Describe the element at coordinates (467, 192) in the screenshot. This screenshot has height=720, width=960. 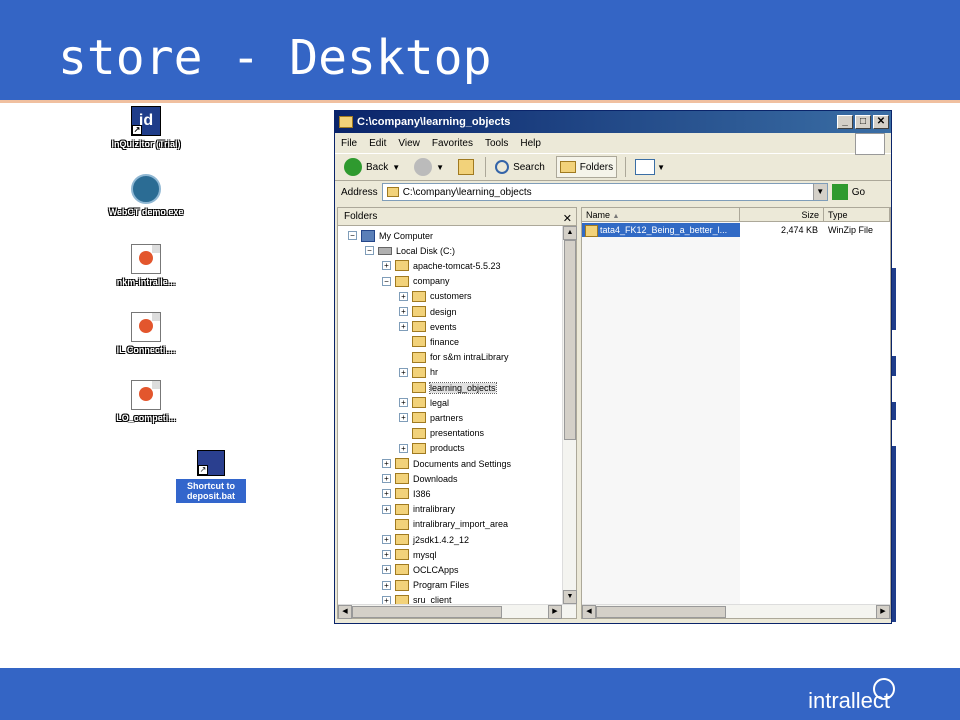
I see `address-value: C:\company\learning_objects` at that location.